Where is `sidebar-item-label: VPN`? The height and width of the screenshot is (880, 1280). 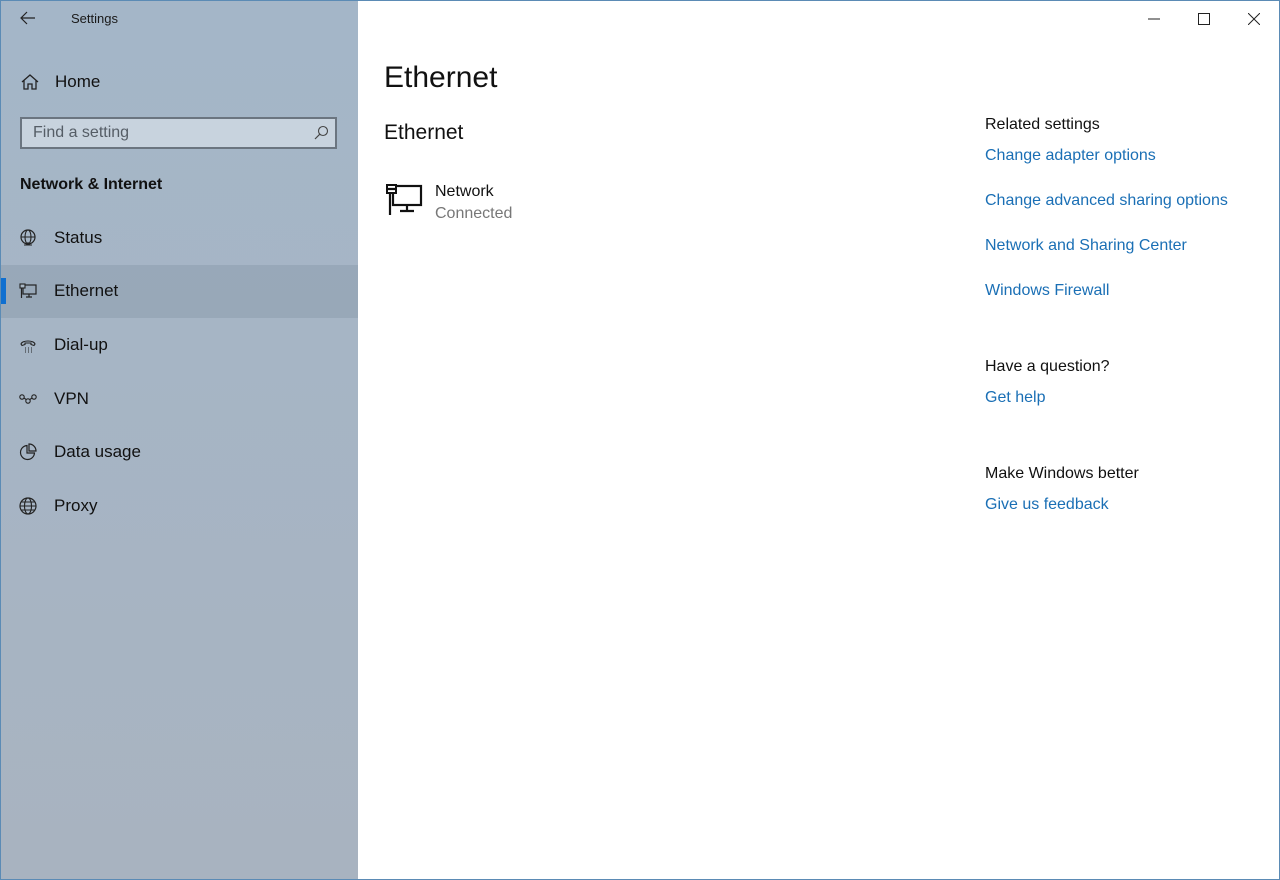 sidebar-item-label: VPN is located at coordinates (71, 398).